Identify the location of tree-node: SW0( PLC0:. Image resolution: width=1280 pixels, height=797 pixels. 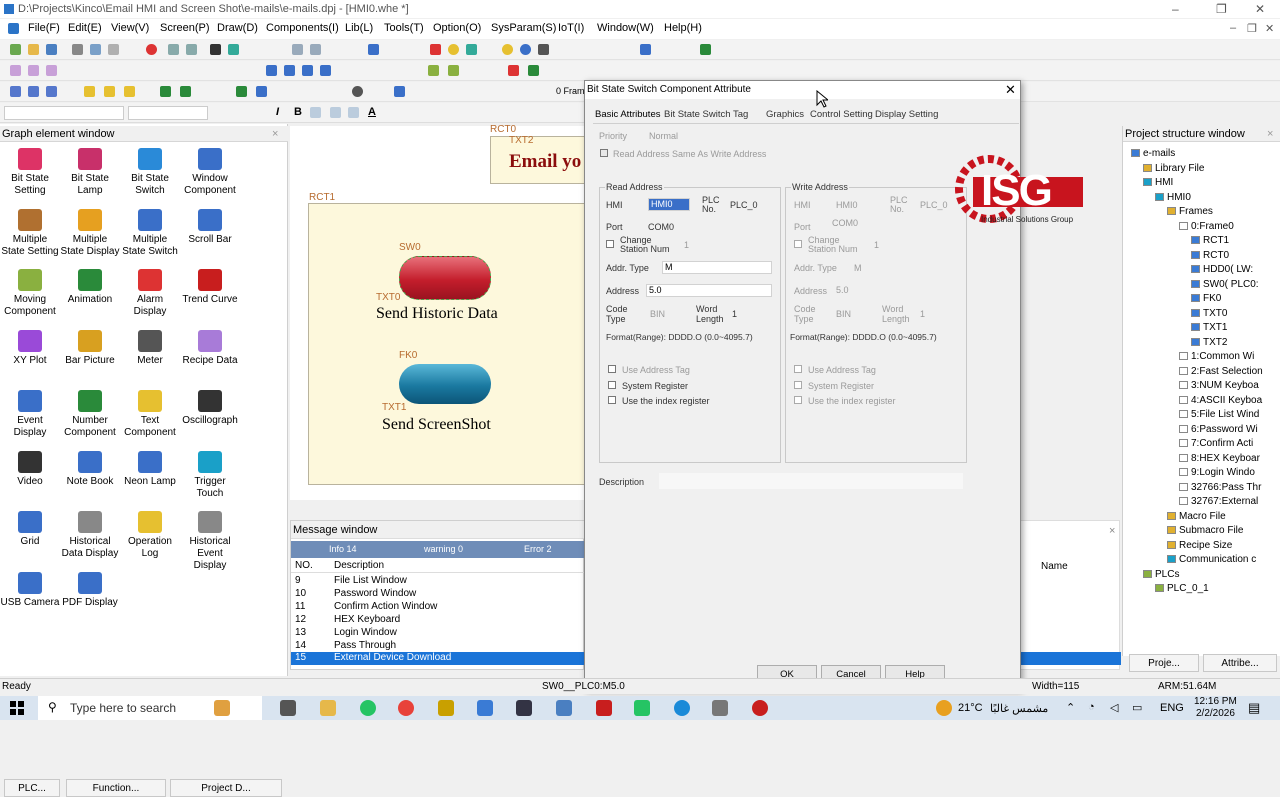
(1225, 284).